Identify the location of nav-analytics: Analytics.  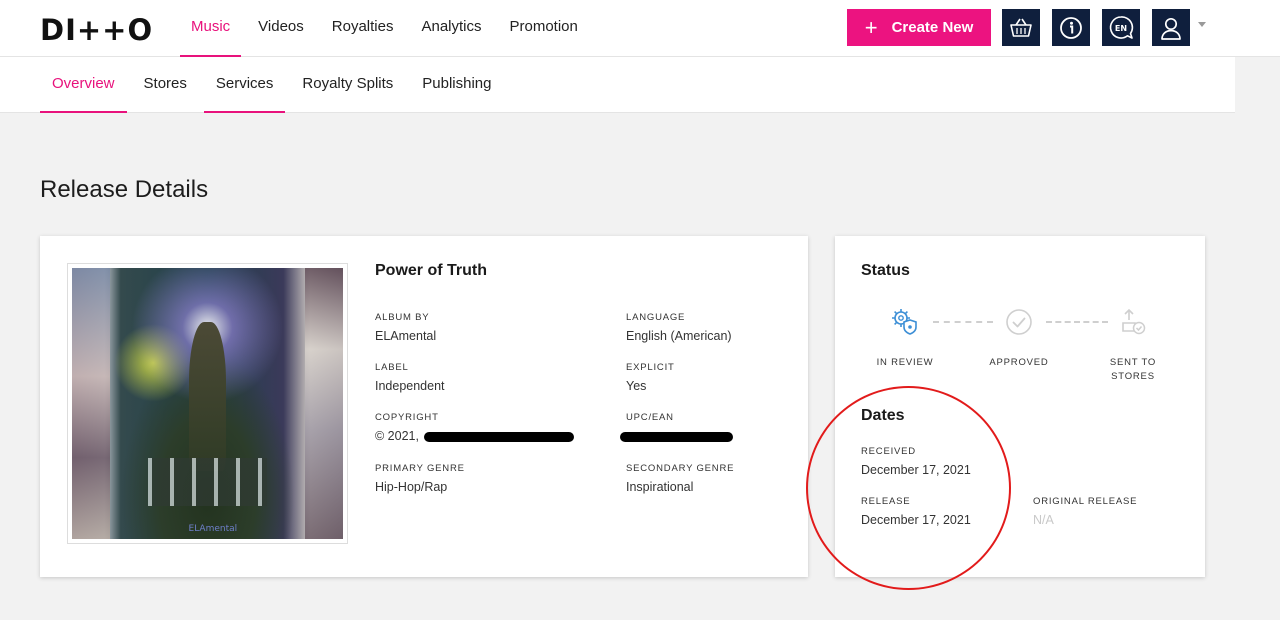
(451, 28).